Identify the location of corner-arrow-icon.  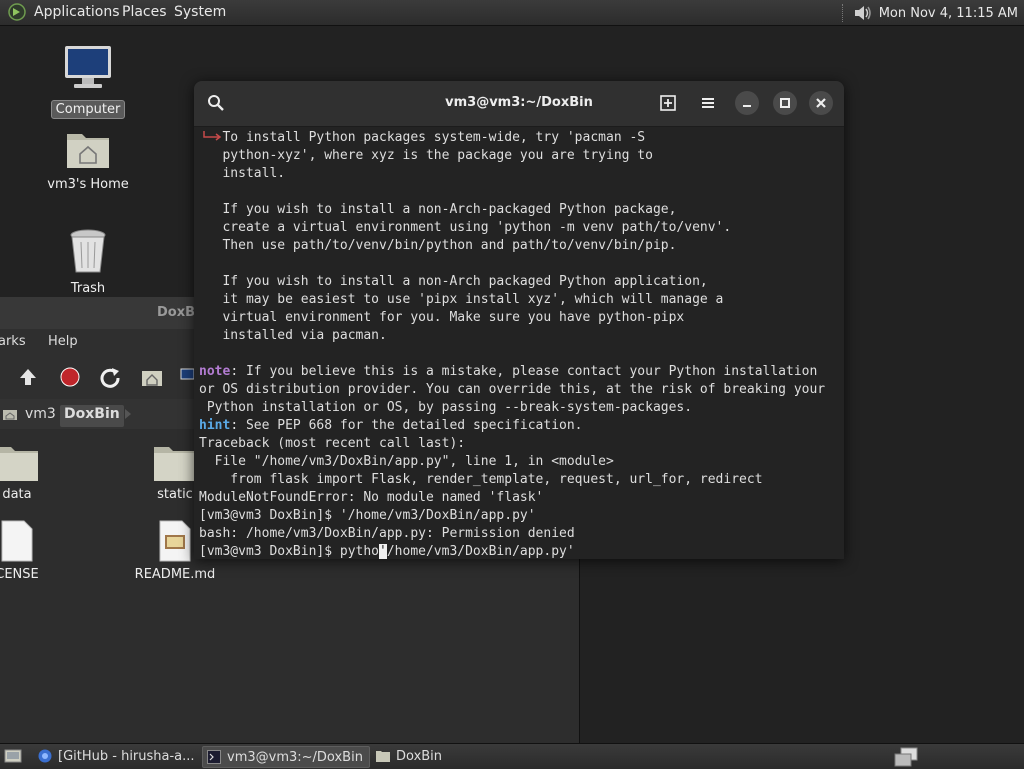
(212, 136).